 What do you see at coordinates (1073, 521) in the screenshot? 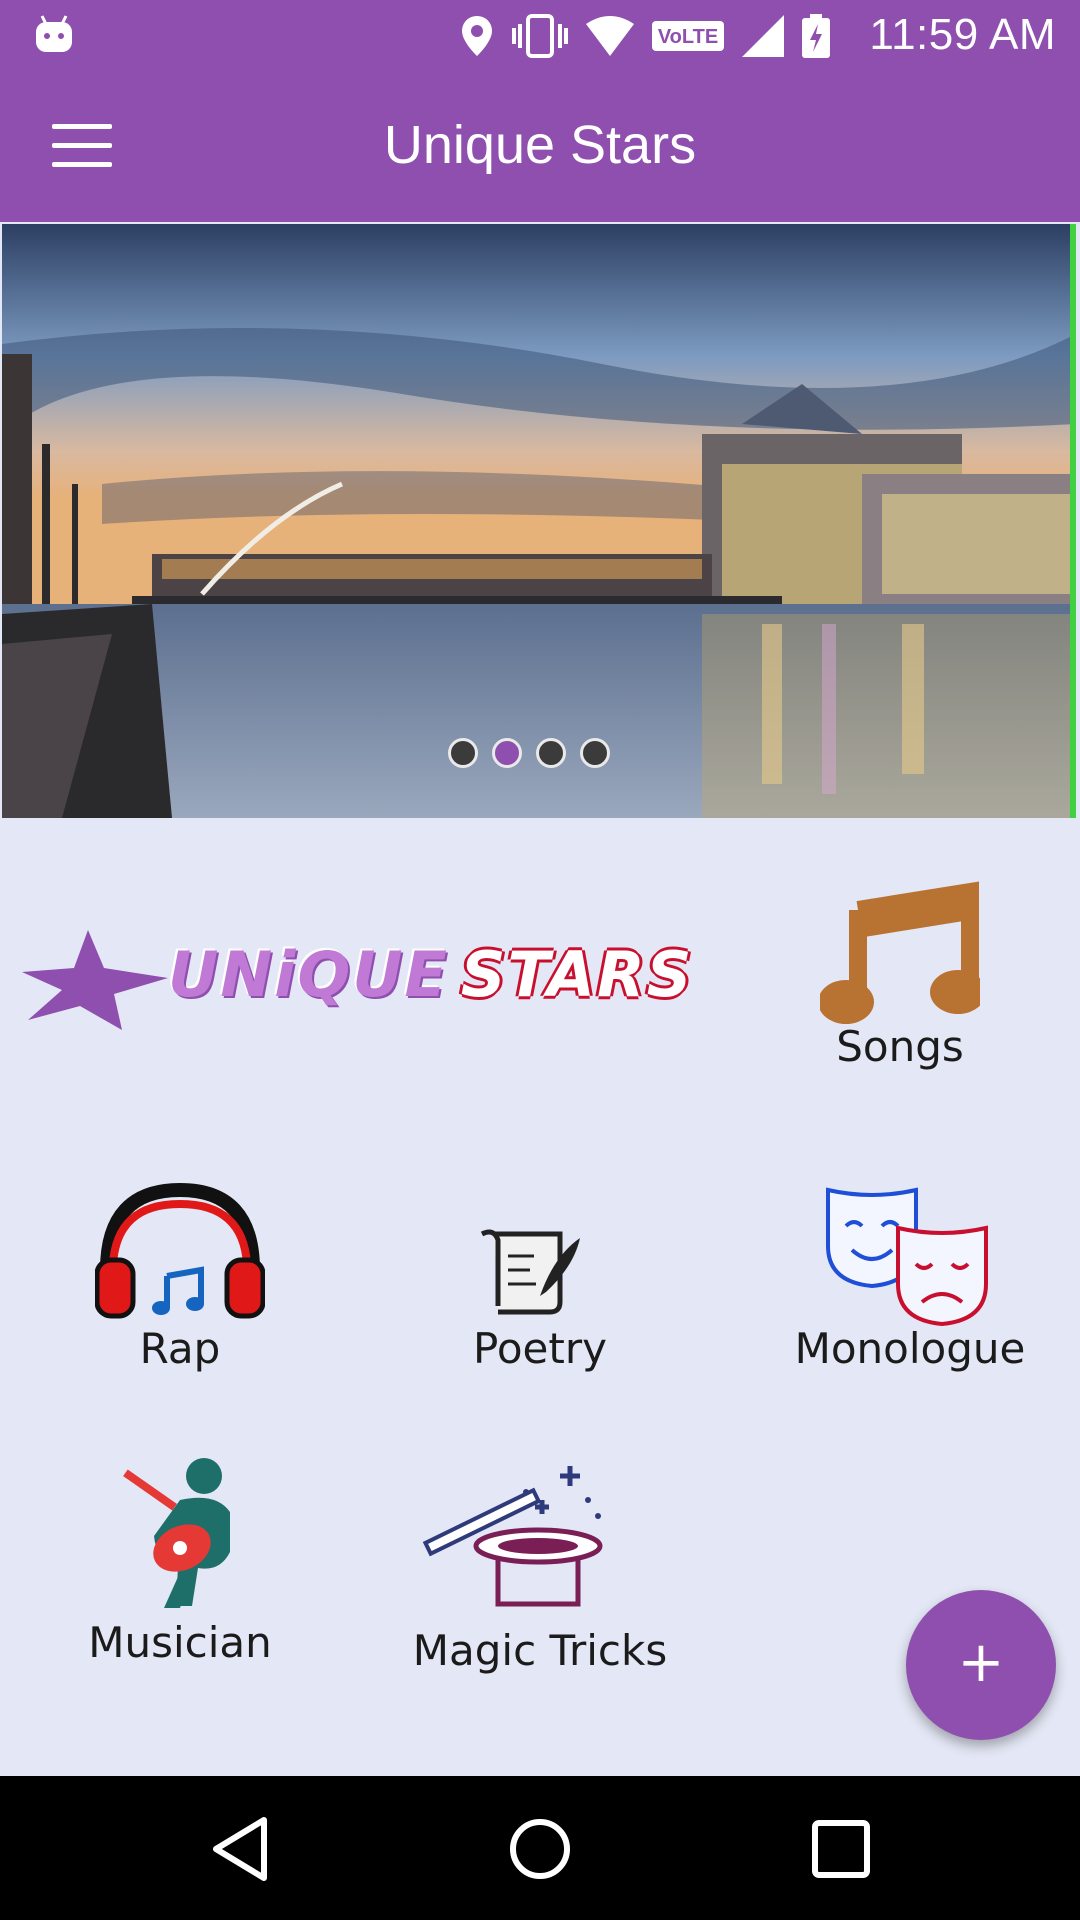
I see `banner-edge` at bounding box center [1073, 521].